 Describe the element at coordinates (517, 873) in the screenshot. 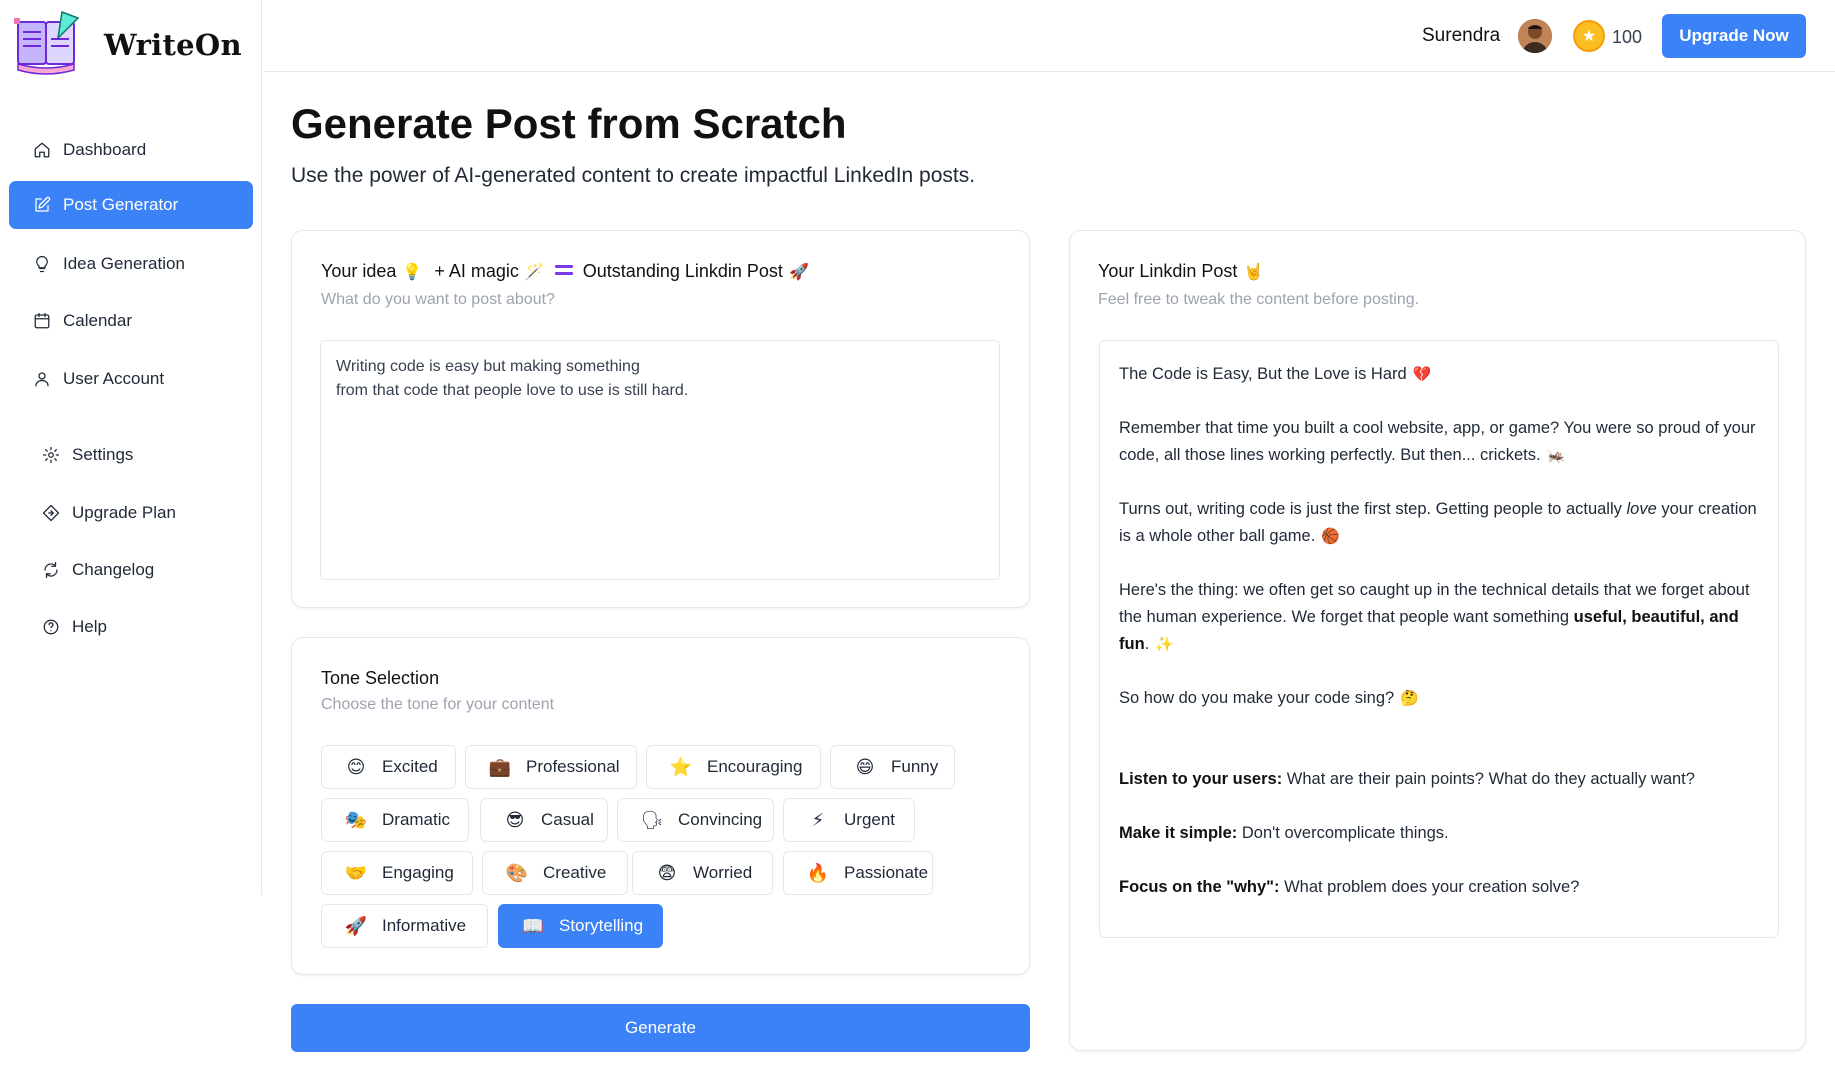

I see `palette-emoji-icon: 🎨` at that location.